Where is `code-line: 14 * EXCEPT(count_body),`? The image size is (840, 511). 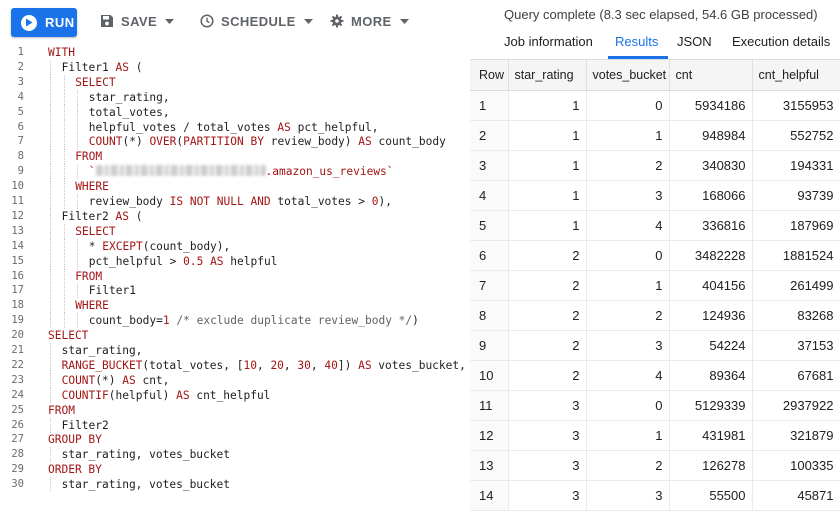 code-line: 14 * EXCEPT(count_body), is located at coordinates (235, 246).